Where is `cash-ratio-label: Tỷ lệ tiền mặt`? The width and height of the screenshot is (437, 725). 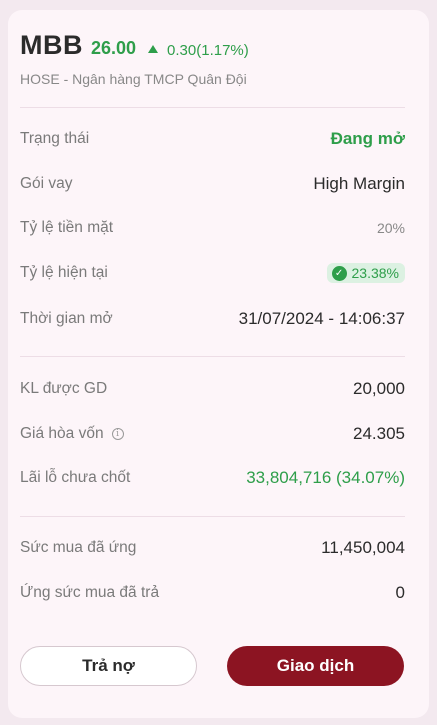
cash-ratio-label: Tỷ lệ tiền mặt is located at coordinates (67, 227).